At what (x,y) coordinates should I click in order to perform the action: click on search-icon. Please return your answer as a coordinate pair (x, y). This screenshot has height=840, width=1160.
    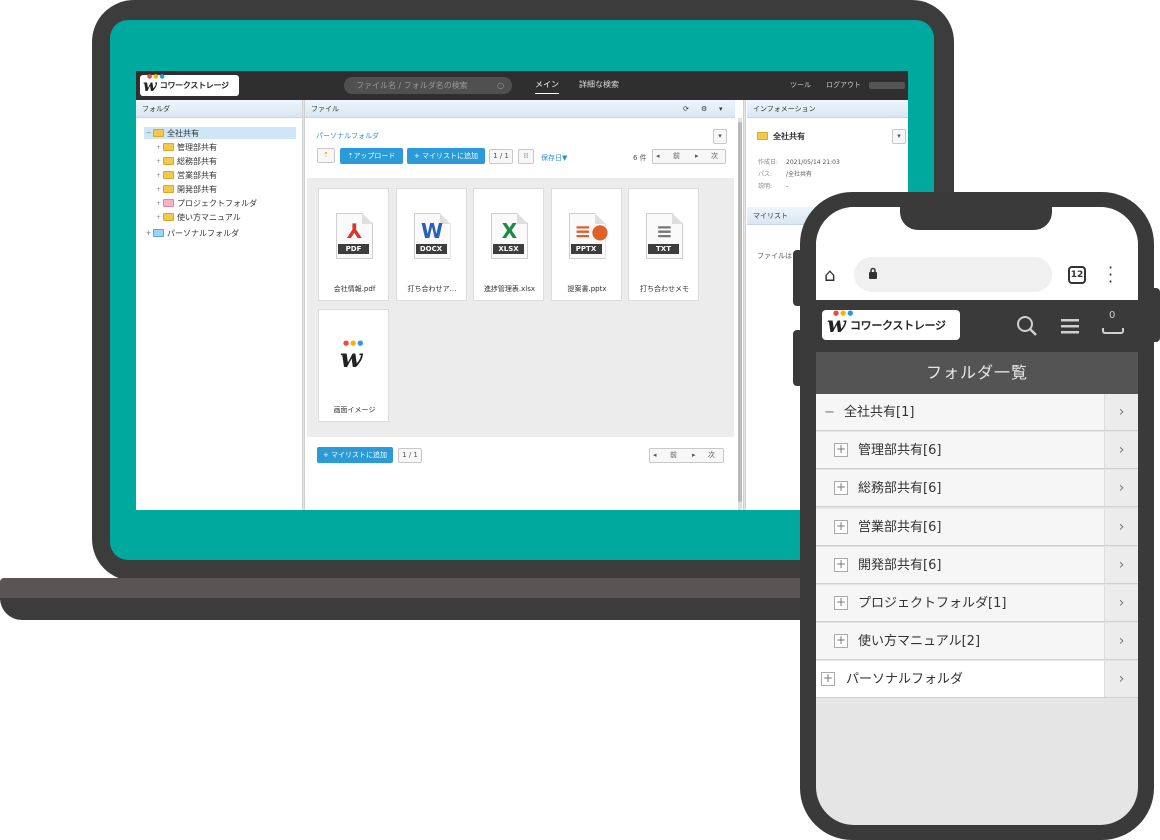
    Looking at the image, I should click on (1027, 326).